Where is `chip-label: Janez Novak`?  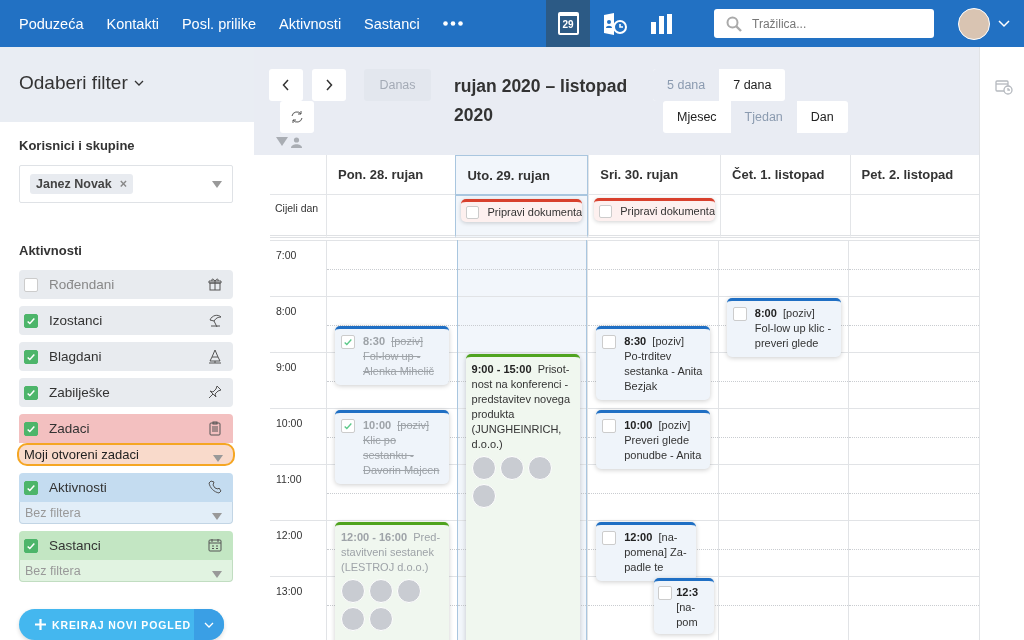 chip-label: Janez Novak is located at coordinates (74, 184).